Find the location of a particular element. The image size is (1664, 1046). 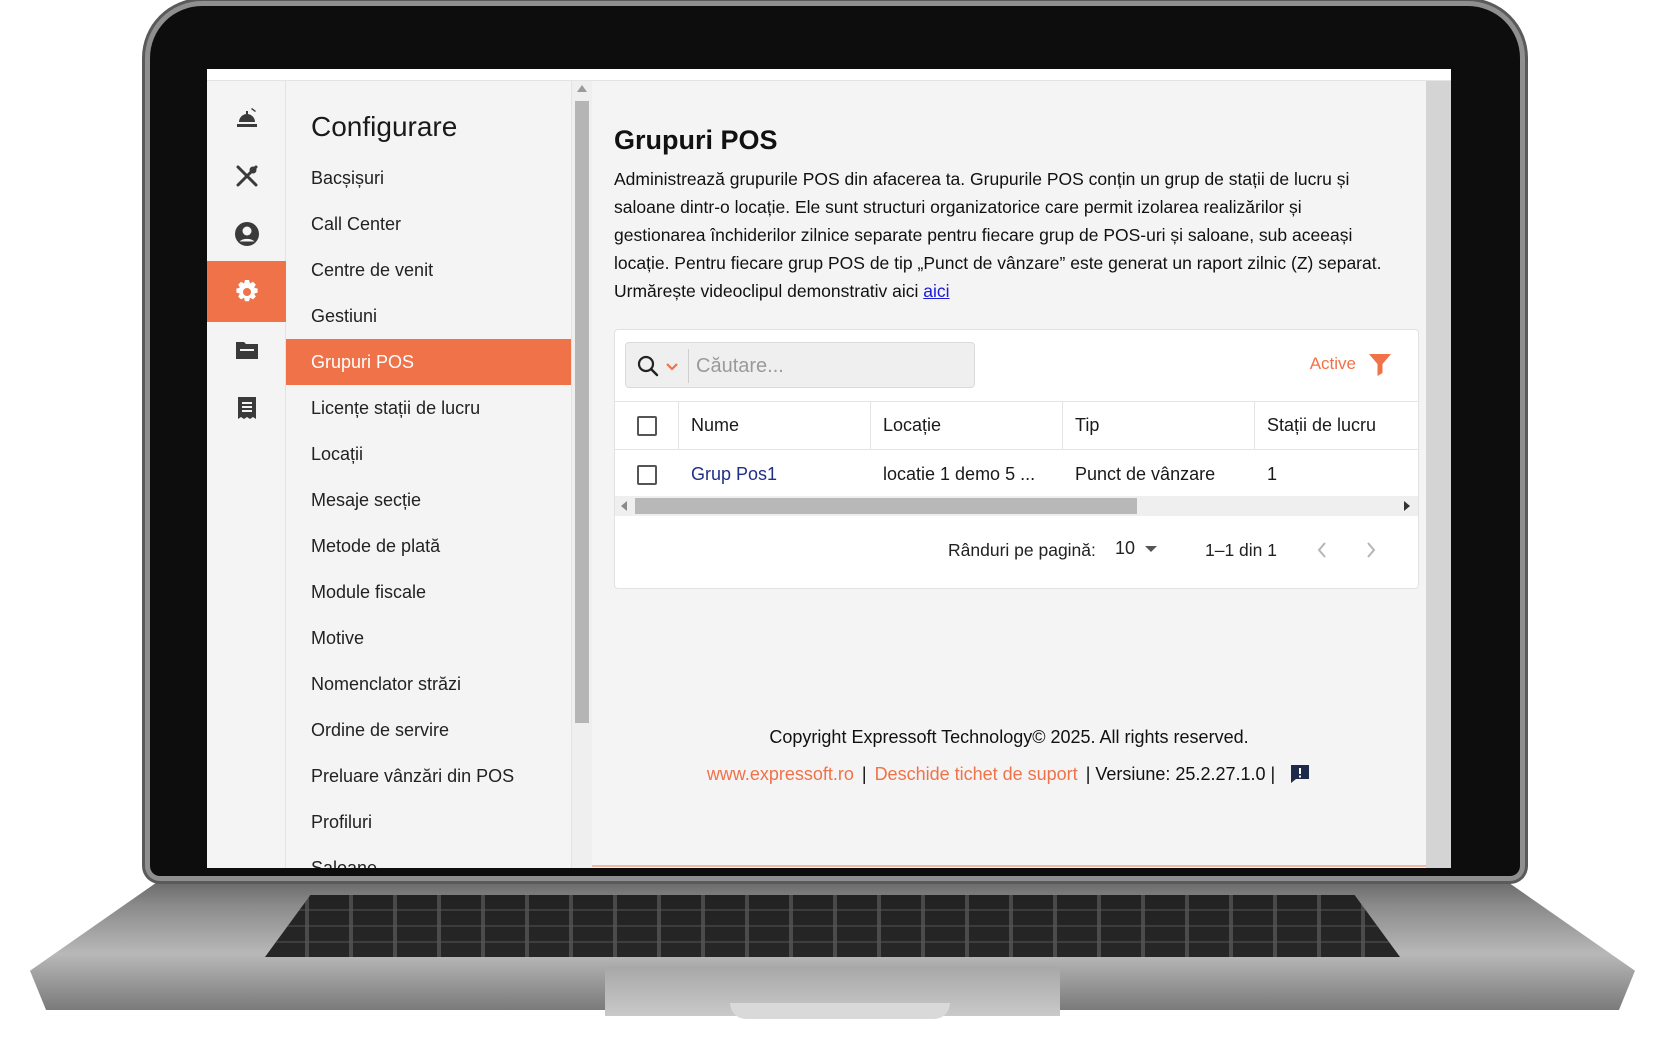

chevron-down-icon is located at coordinates (672, 366).